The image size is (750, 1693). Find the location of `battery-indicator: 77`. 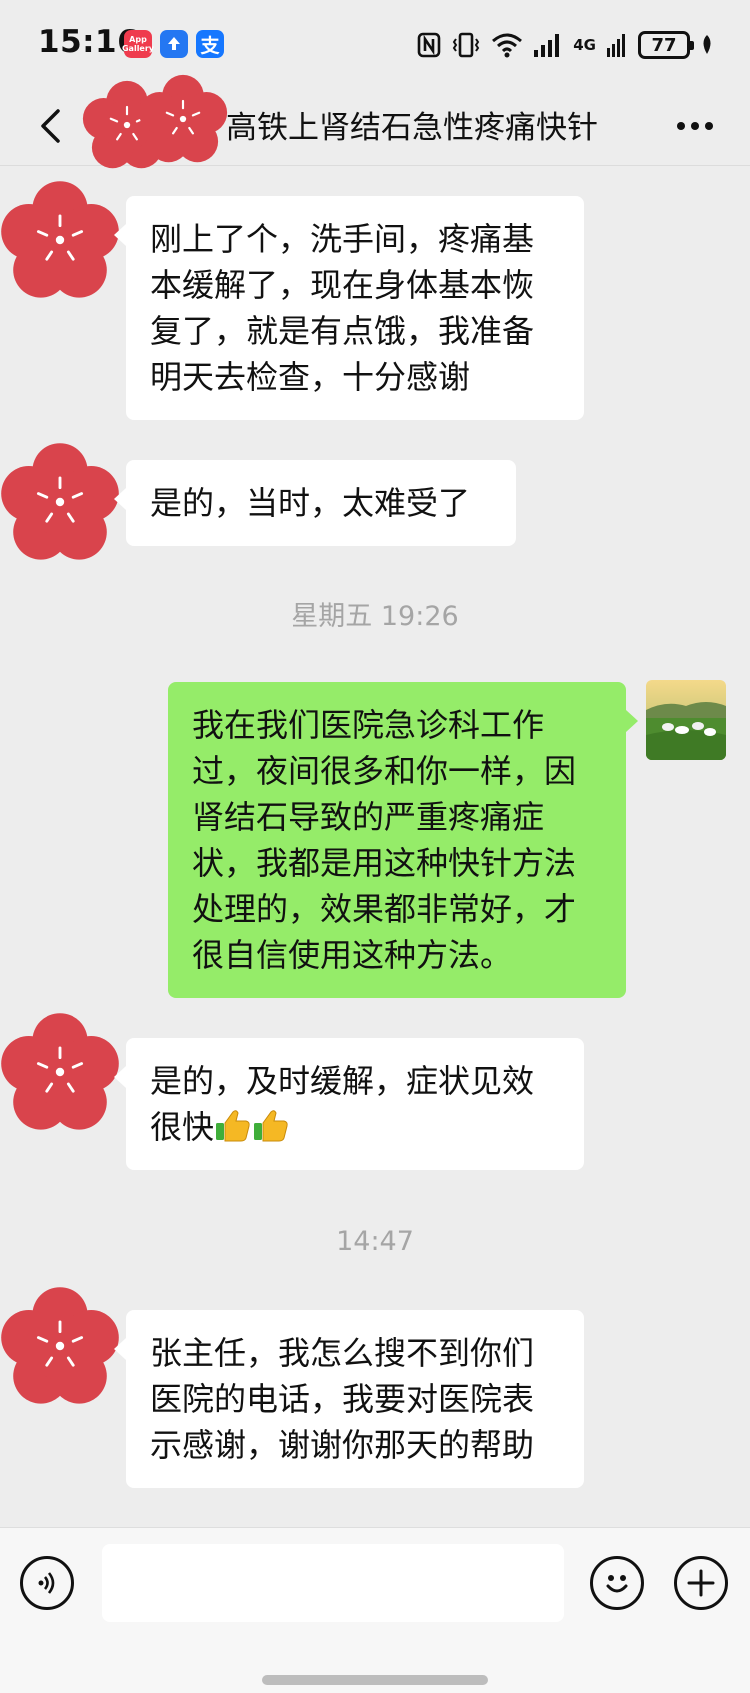

battery-indicator: 77 is located at coordinates (666, 45).